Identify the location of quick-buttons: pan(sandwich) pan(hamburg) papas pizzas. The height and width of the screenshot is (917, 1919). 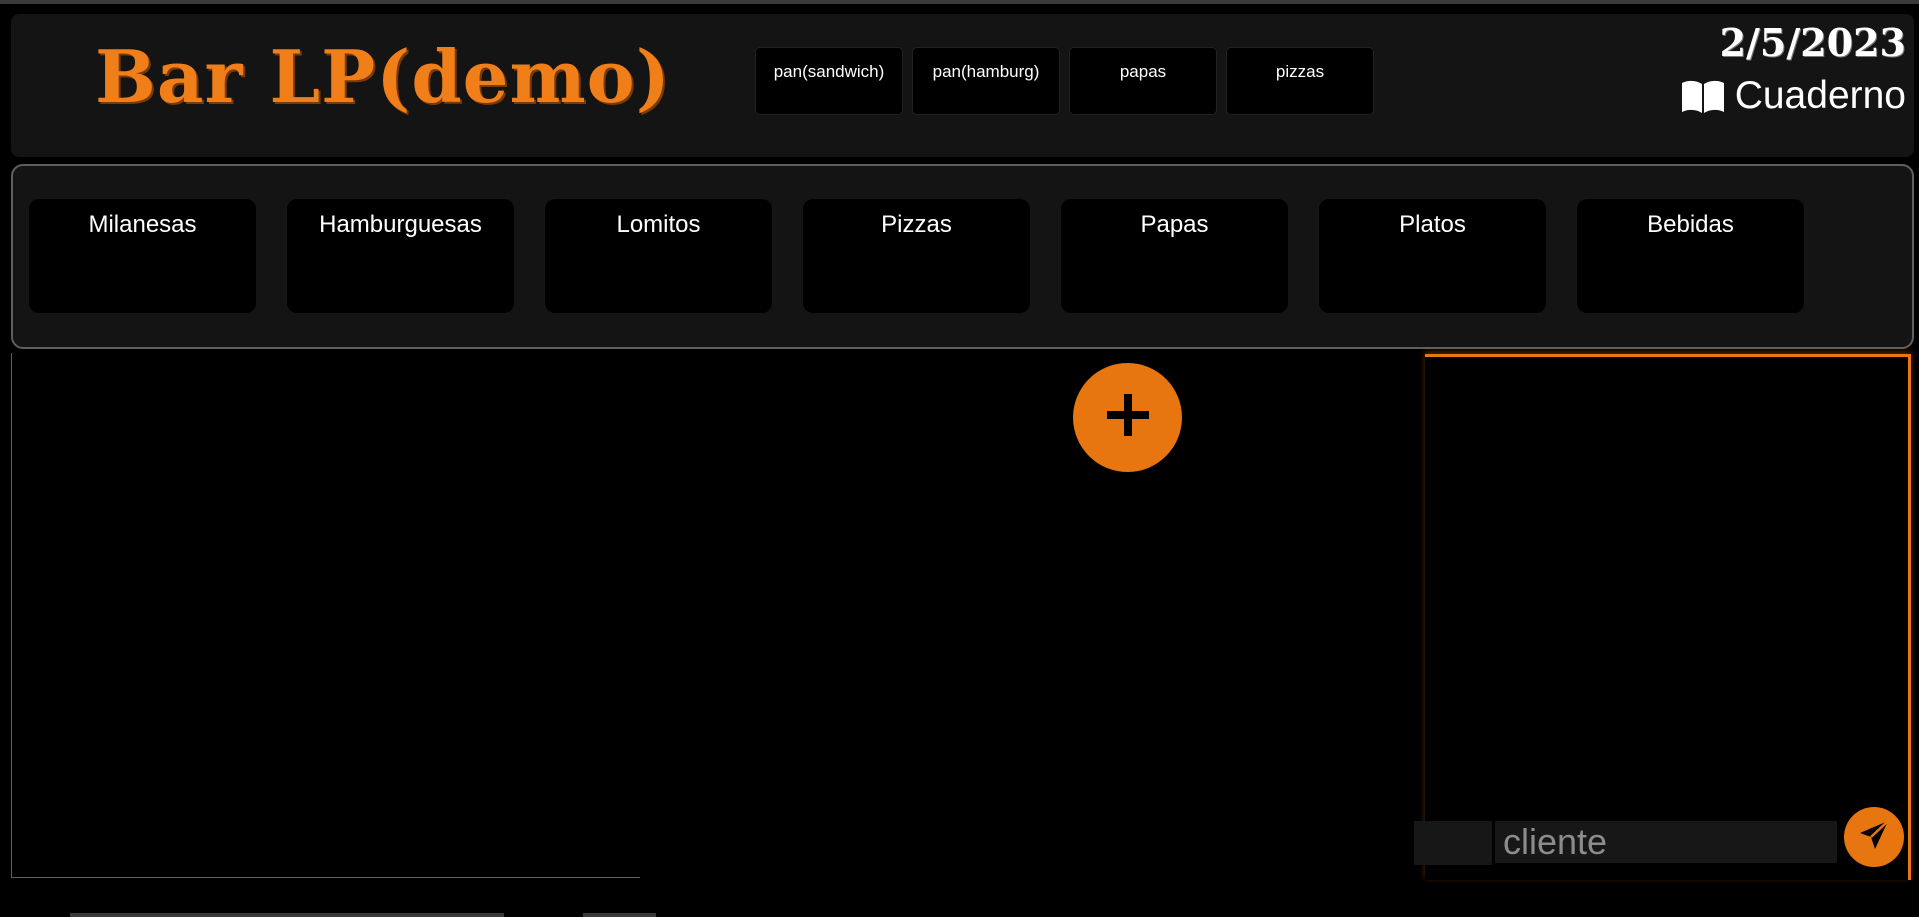
(1064, 81).